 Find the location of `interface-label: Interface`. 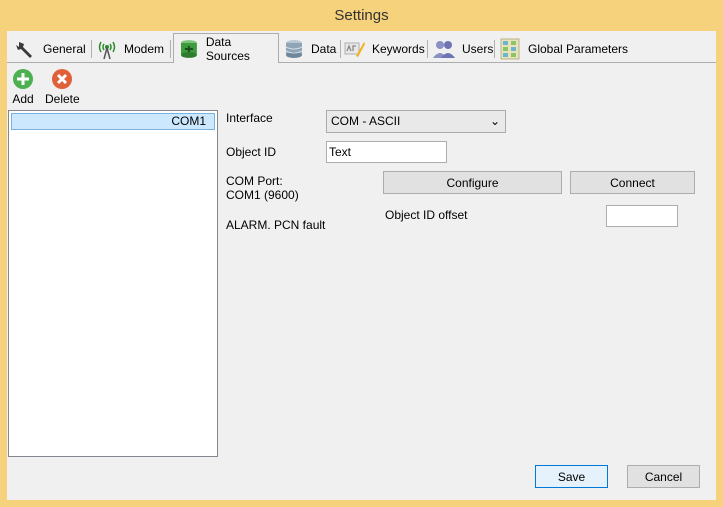

interface-label: Interface is located at coordinates (249, 118).